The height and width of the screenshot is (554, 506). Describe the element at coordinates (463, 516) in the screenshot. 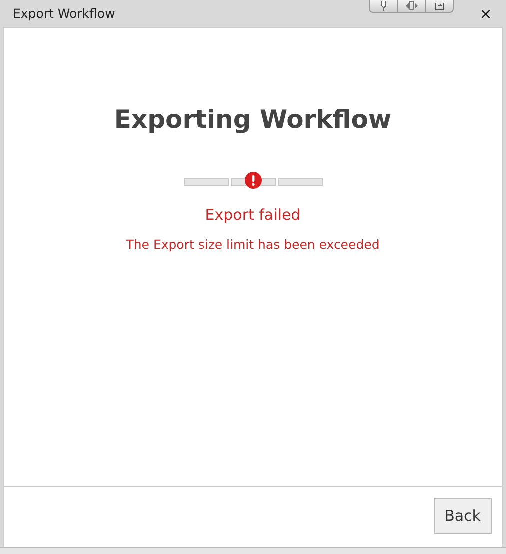

I see `back-button: Back` at that location.